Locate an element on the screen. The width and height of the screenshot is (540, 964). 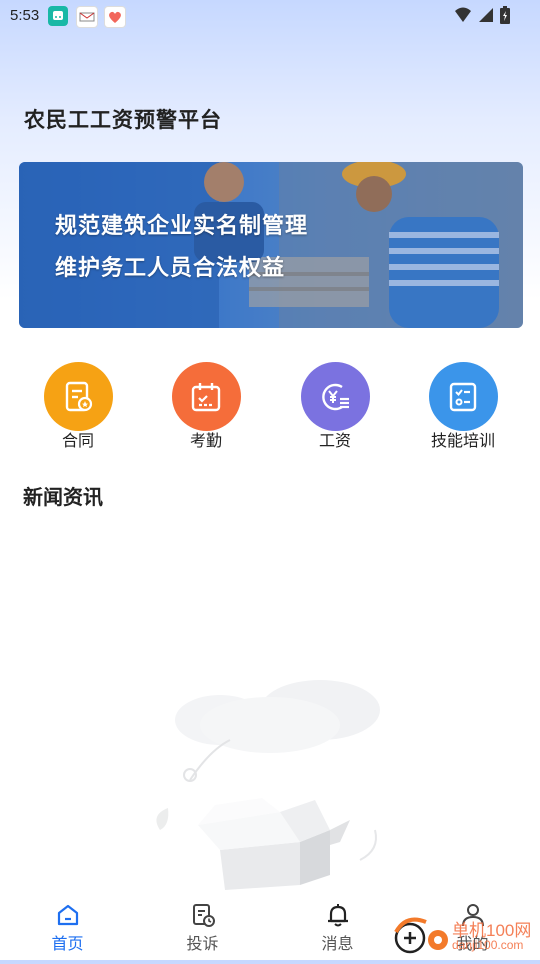
nav-profile: 我的 is located at coordinates (472, 928).